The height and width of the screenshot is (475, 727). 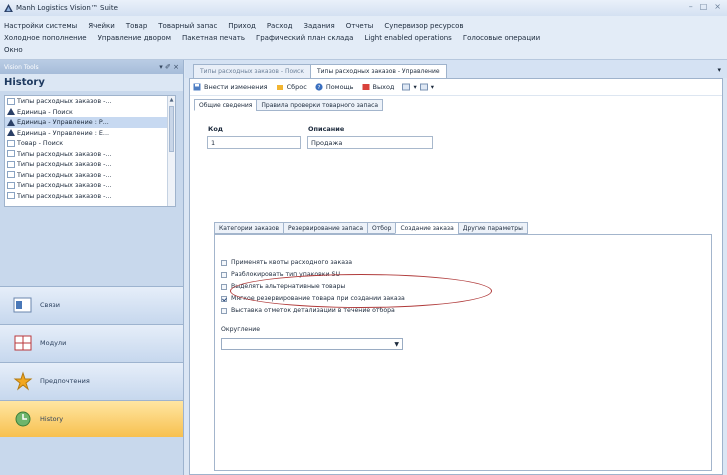 I want to click on code-field: 1, so click(x=254, y=142).